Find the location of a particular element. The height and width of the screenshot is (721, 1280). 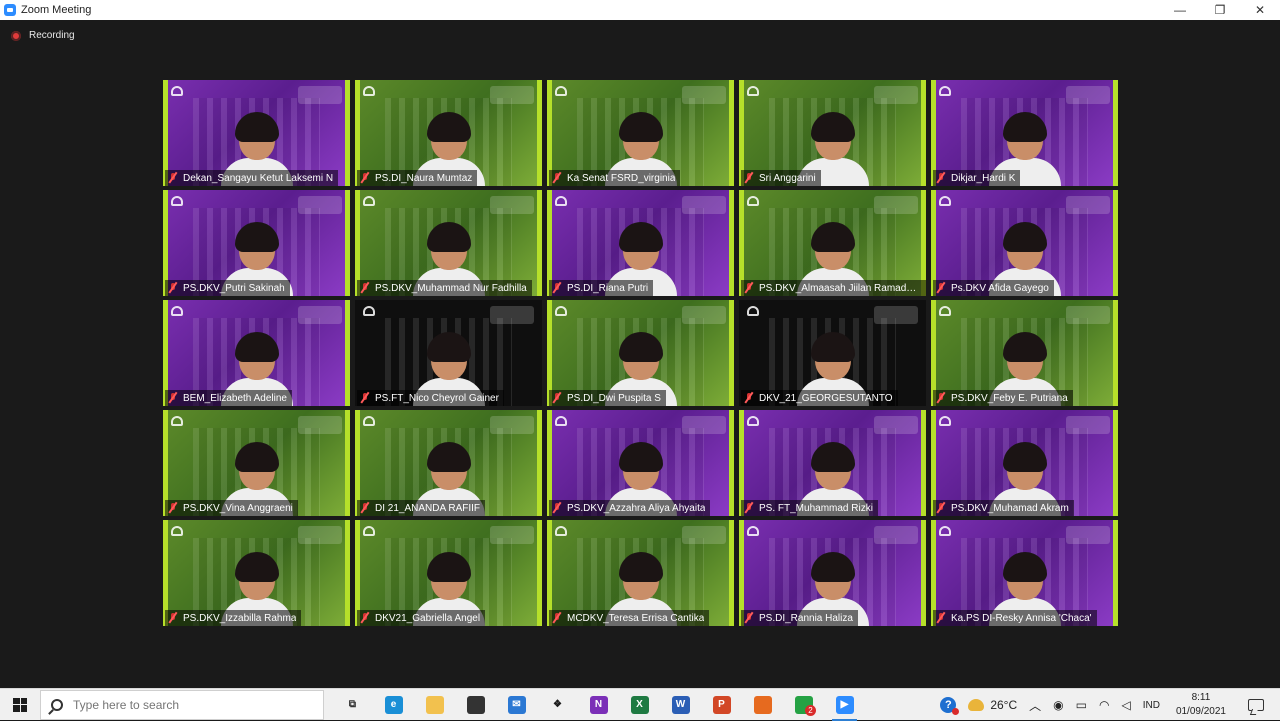

participant-tile: PS.DKV_Vina Anggraeni is located at coordinates (256, 463).